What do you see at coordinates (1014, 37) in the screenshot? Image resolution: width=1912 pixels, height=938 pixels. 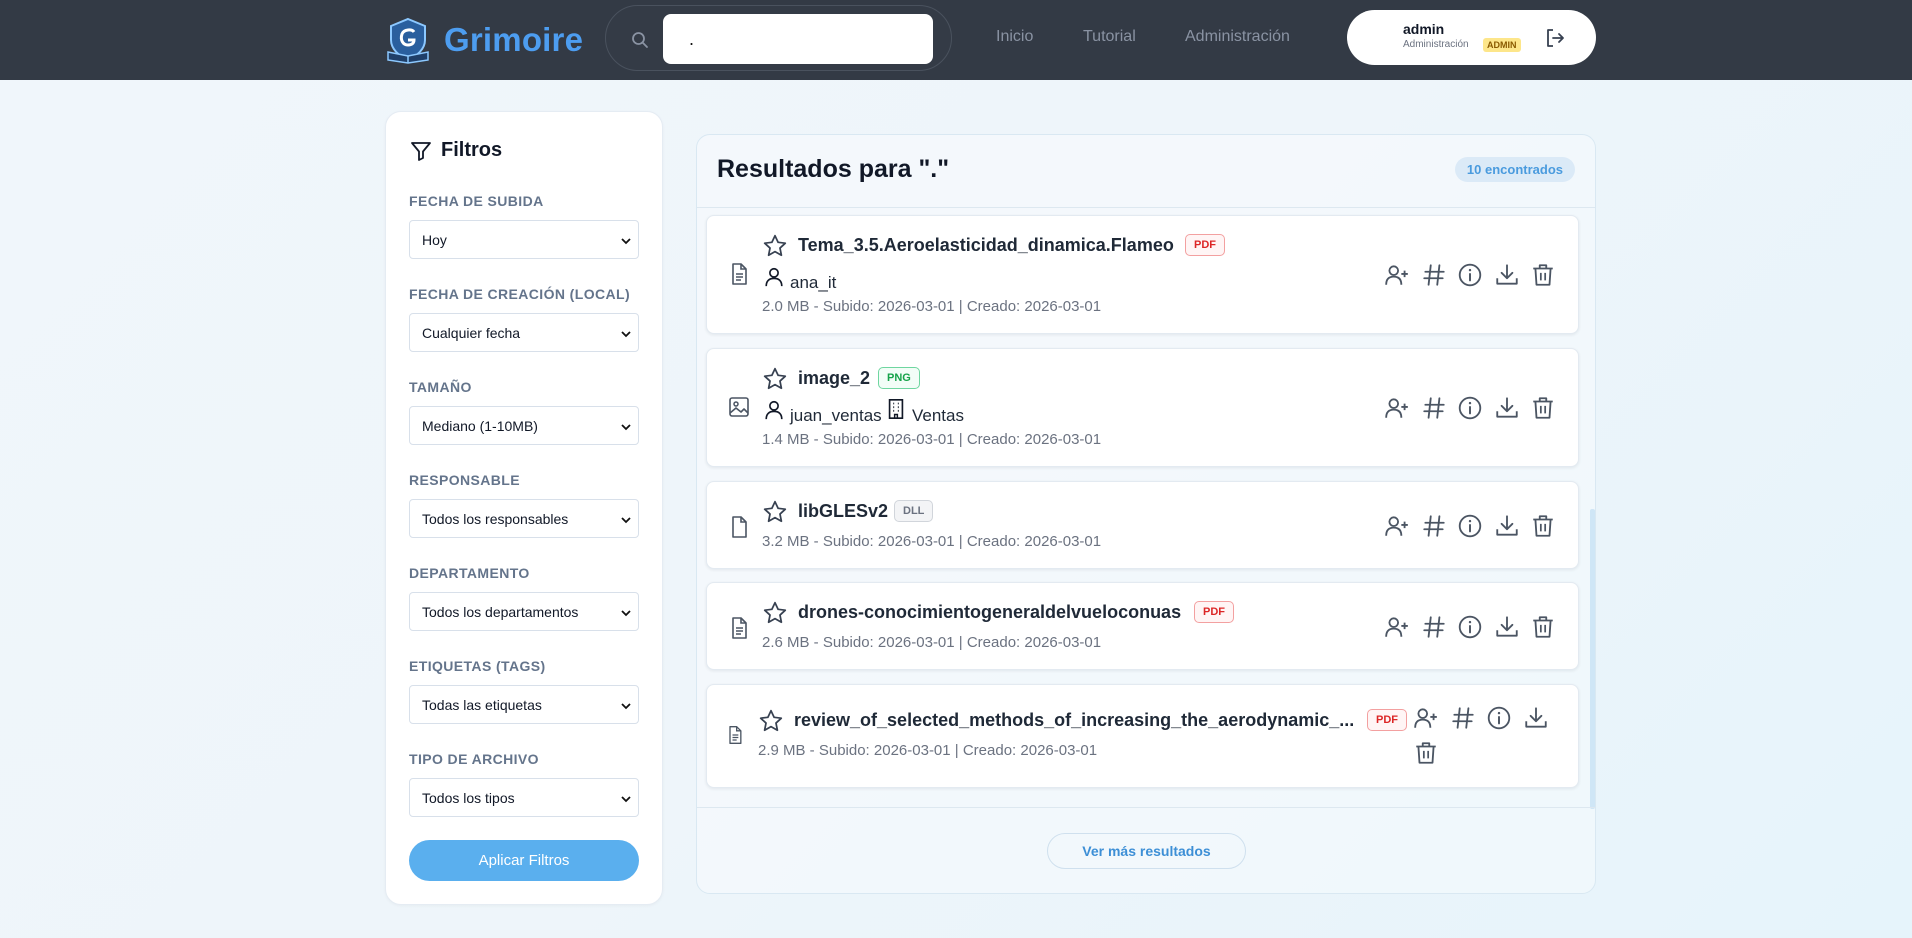 I see `nav-inicio: Inicio` at bounding box center [1014, 37].